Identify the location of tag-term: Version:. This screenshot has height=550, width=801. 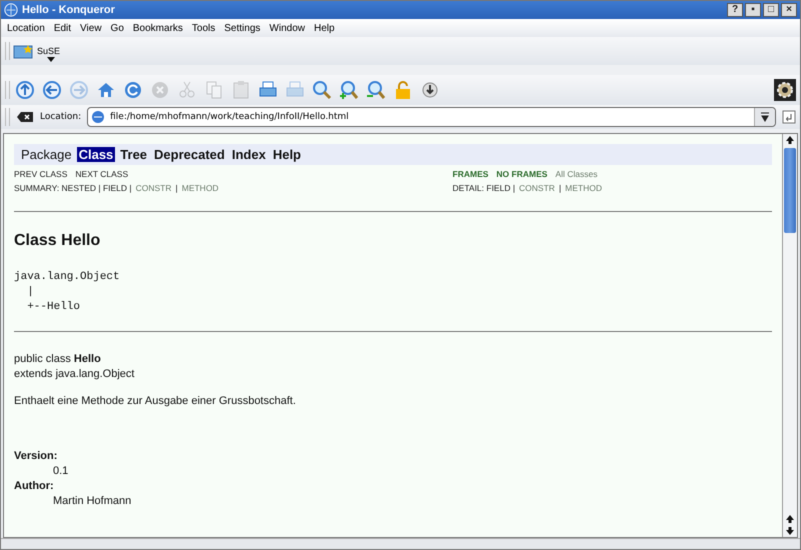
(36, 456).